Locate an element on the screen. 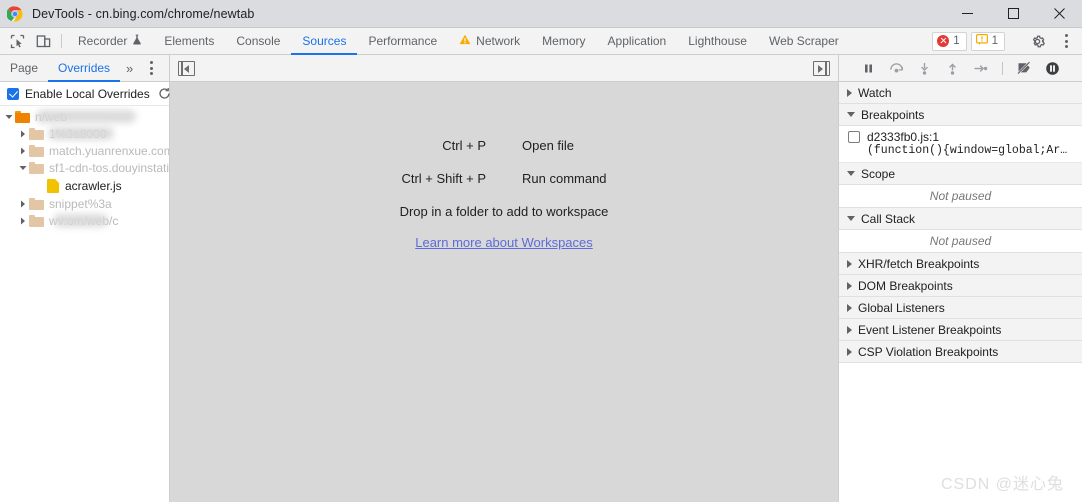 The width and height of the screenshot is (1082, 502). tab-network: Network is located at coordinates (489, 41).